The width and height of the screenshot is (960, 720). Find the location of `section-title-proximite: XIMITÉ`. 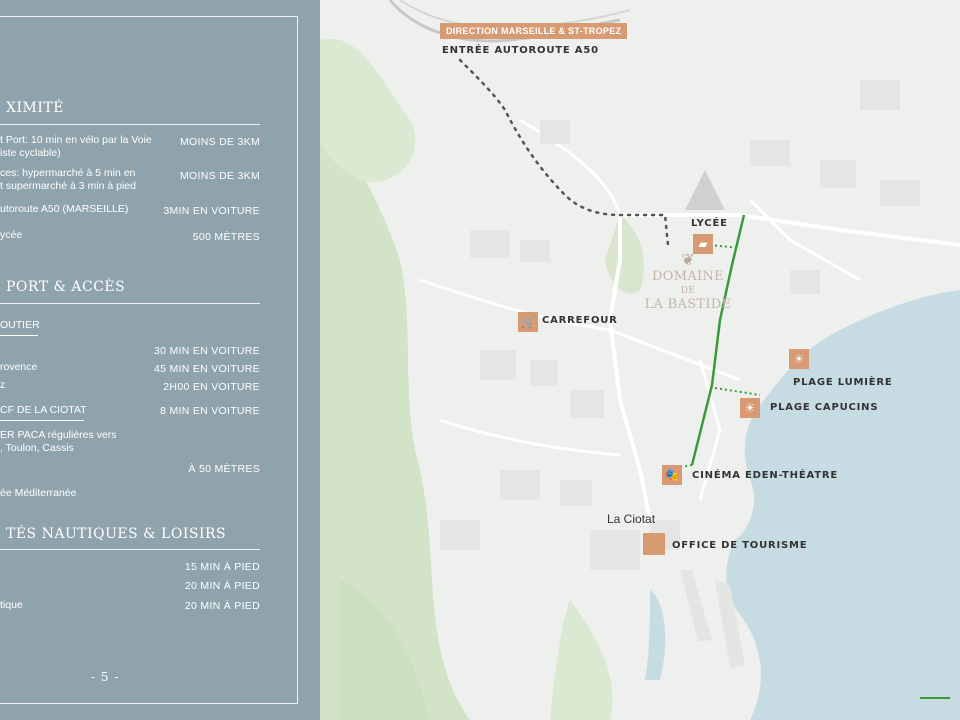

section-title-proximite: XIMITÉ is located at coordinates (35, 108).